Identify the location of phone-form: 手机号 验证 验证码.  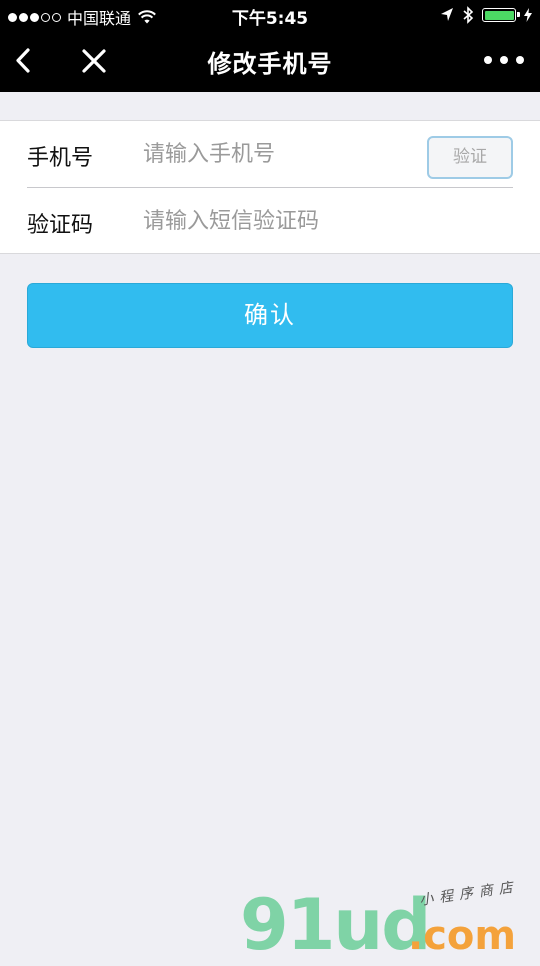
(270, 187).